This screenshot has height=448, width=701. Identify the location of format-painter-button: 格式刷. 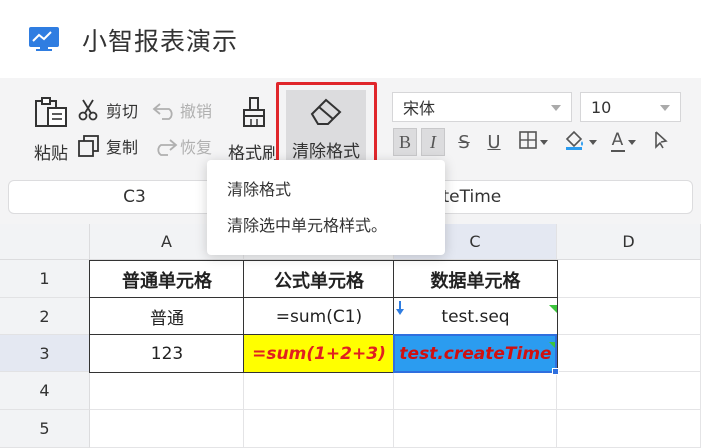
(253, 130).